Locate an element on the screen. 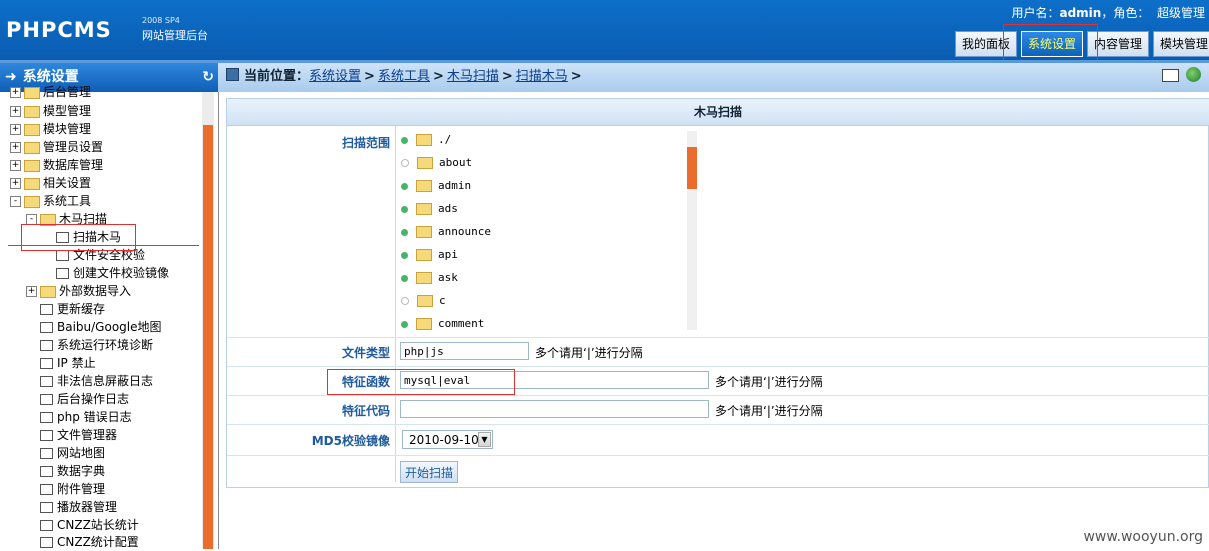  sidebar-item-system-tools: - 系统工具 is located at coordinates (50, 201).